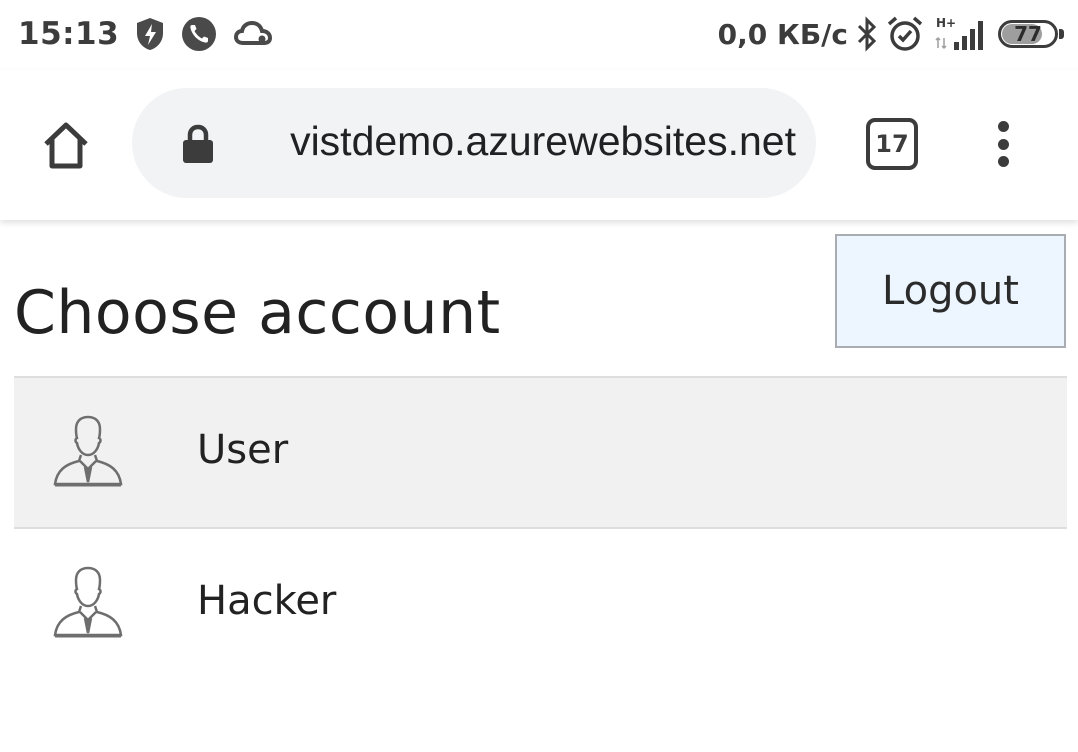  What do you see at coordinates (950, 291) in the screenshot?
I see `logout-button: Logout` at bounding box center [950, 291].